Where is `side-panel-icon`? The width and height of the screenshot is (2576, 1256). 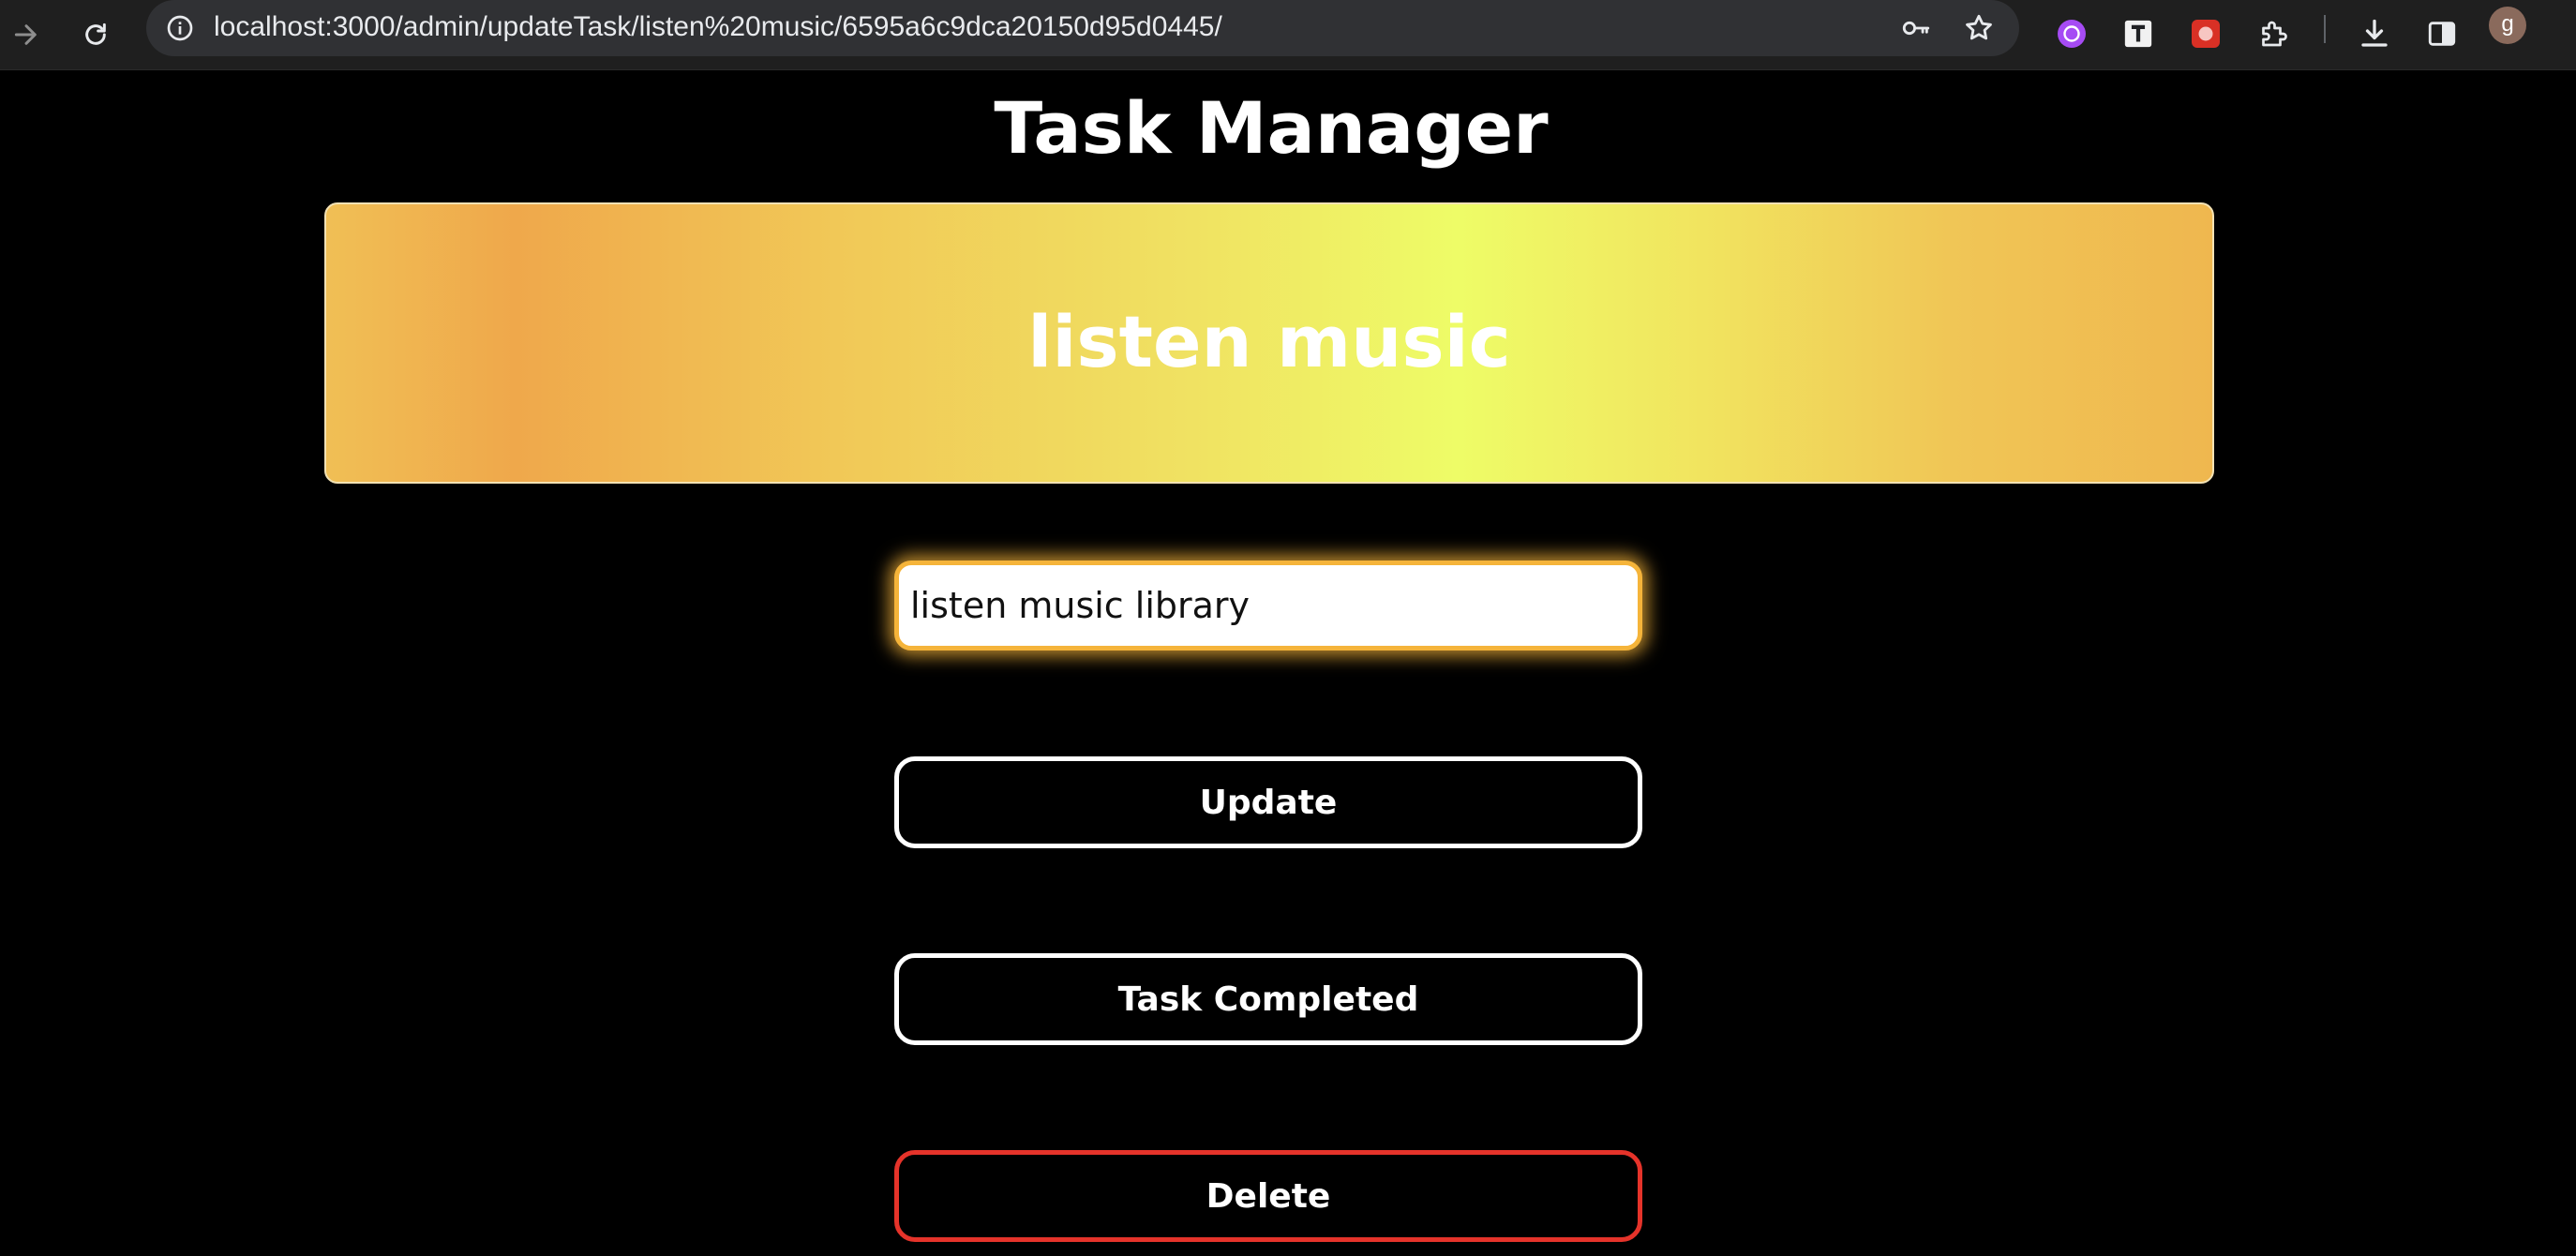
side-panel-icon is located at coordinates (2442, 34).